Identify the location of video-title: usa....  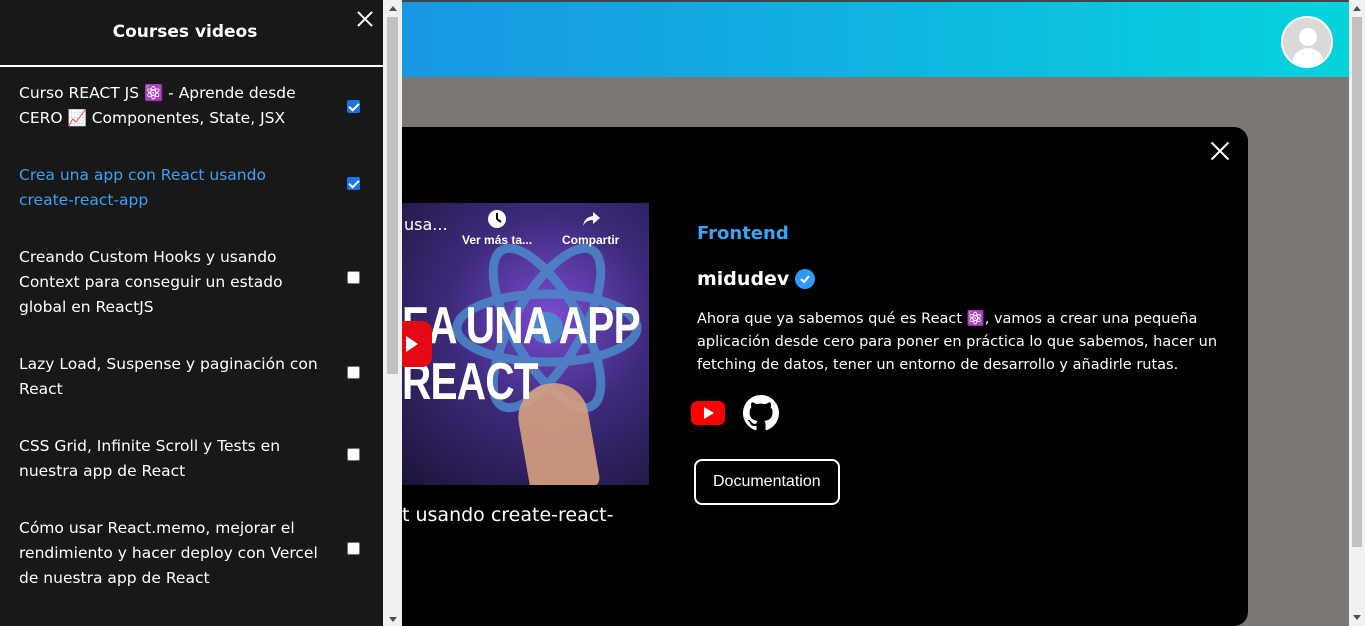
(426, 224).